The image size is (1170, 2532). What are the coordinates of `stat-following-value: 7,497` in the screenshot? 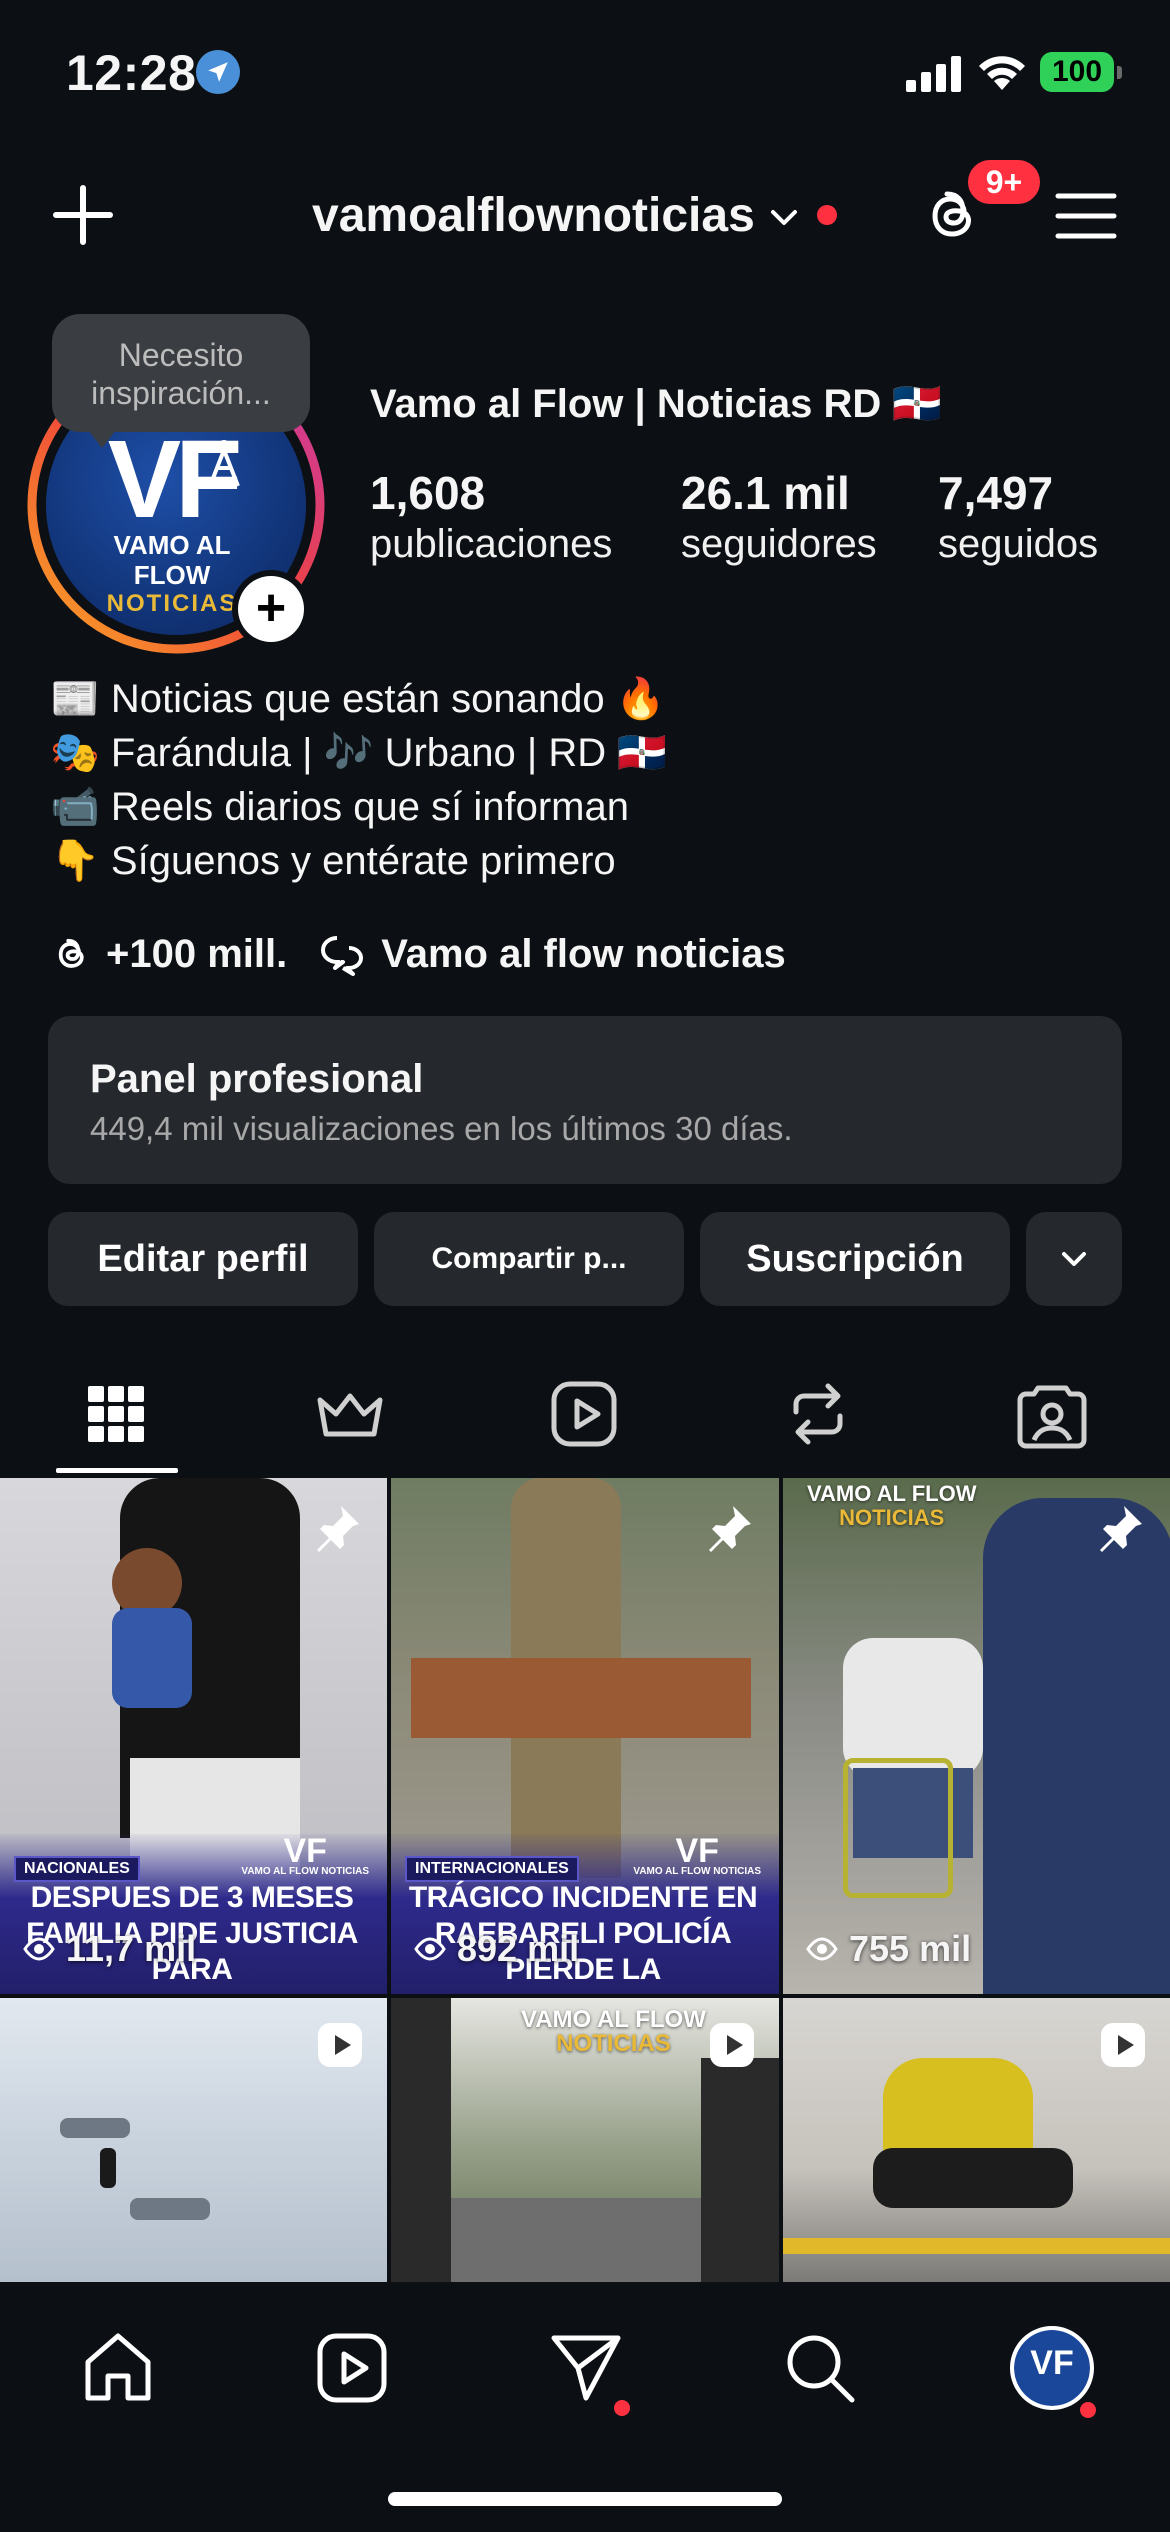 It's located at (996, 493).